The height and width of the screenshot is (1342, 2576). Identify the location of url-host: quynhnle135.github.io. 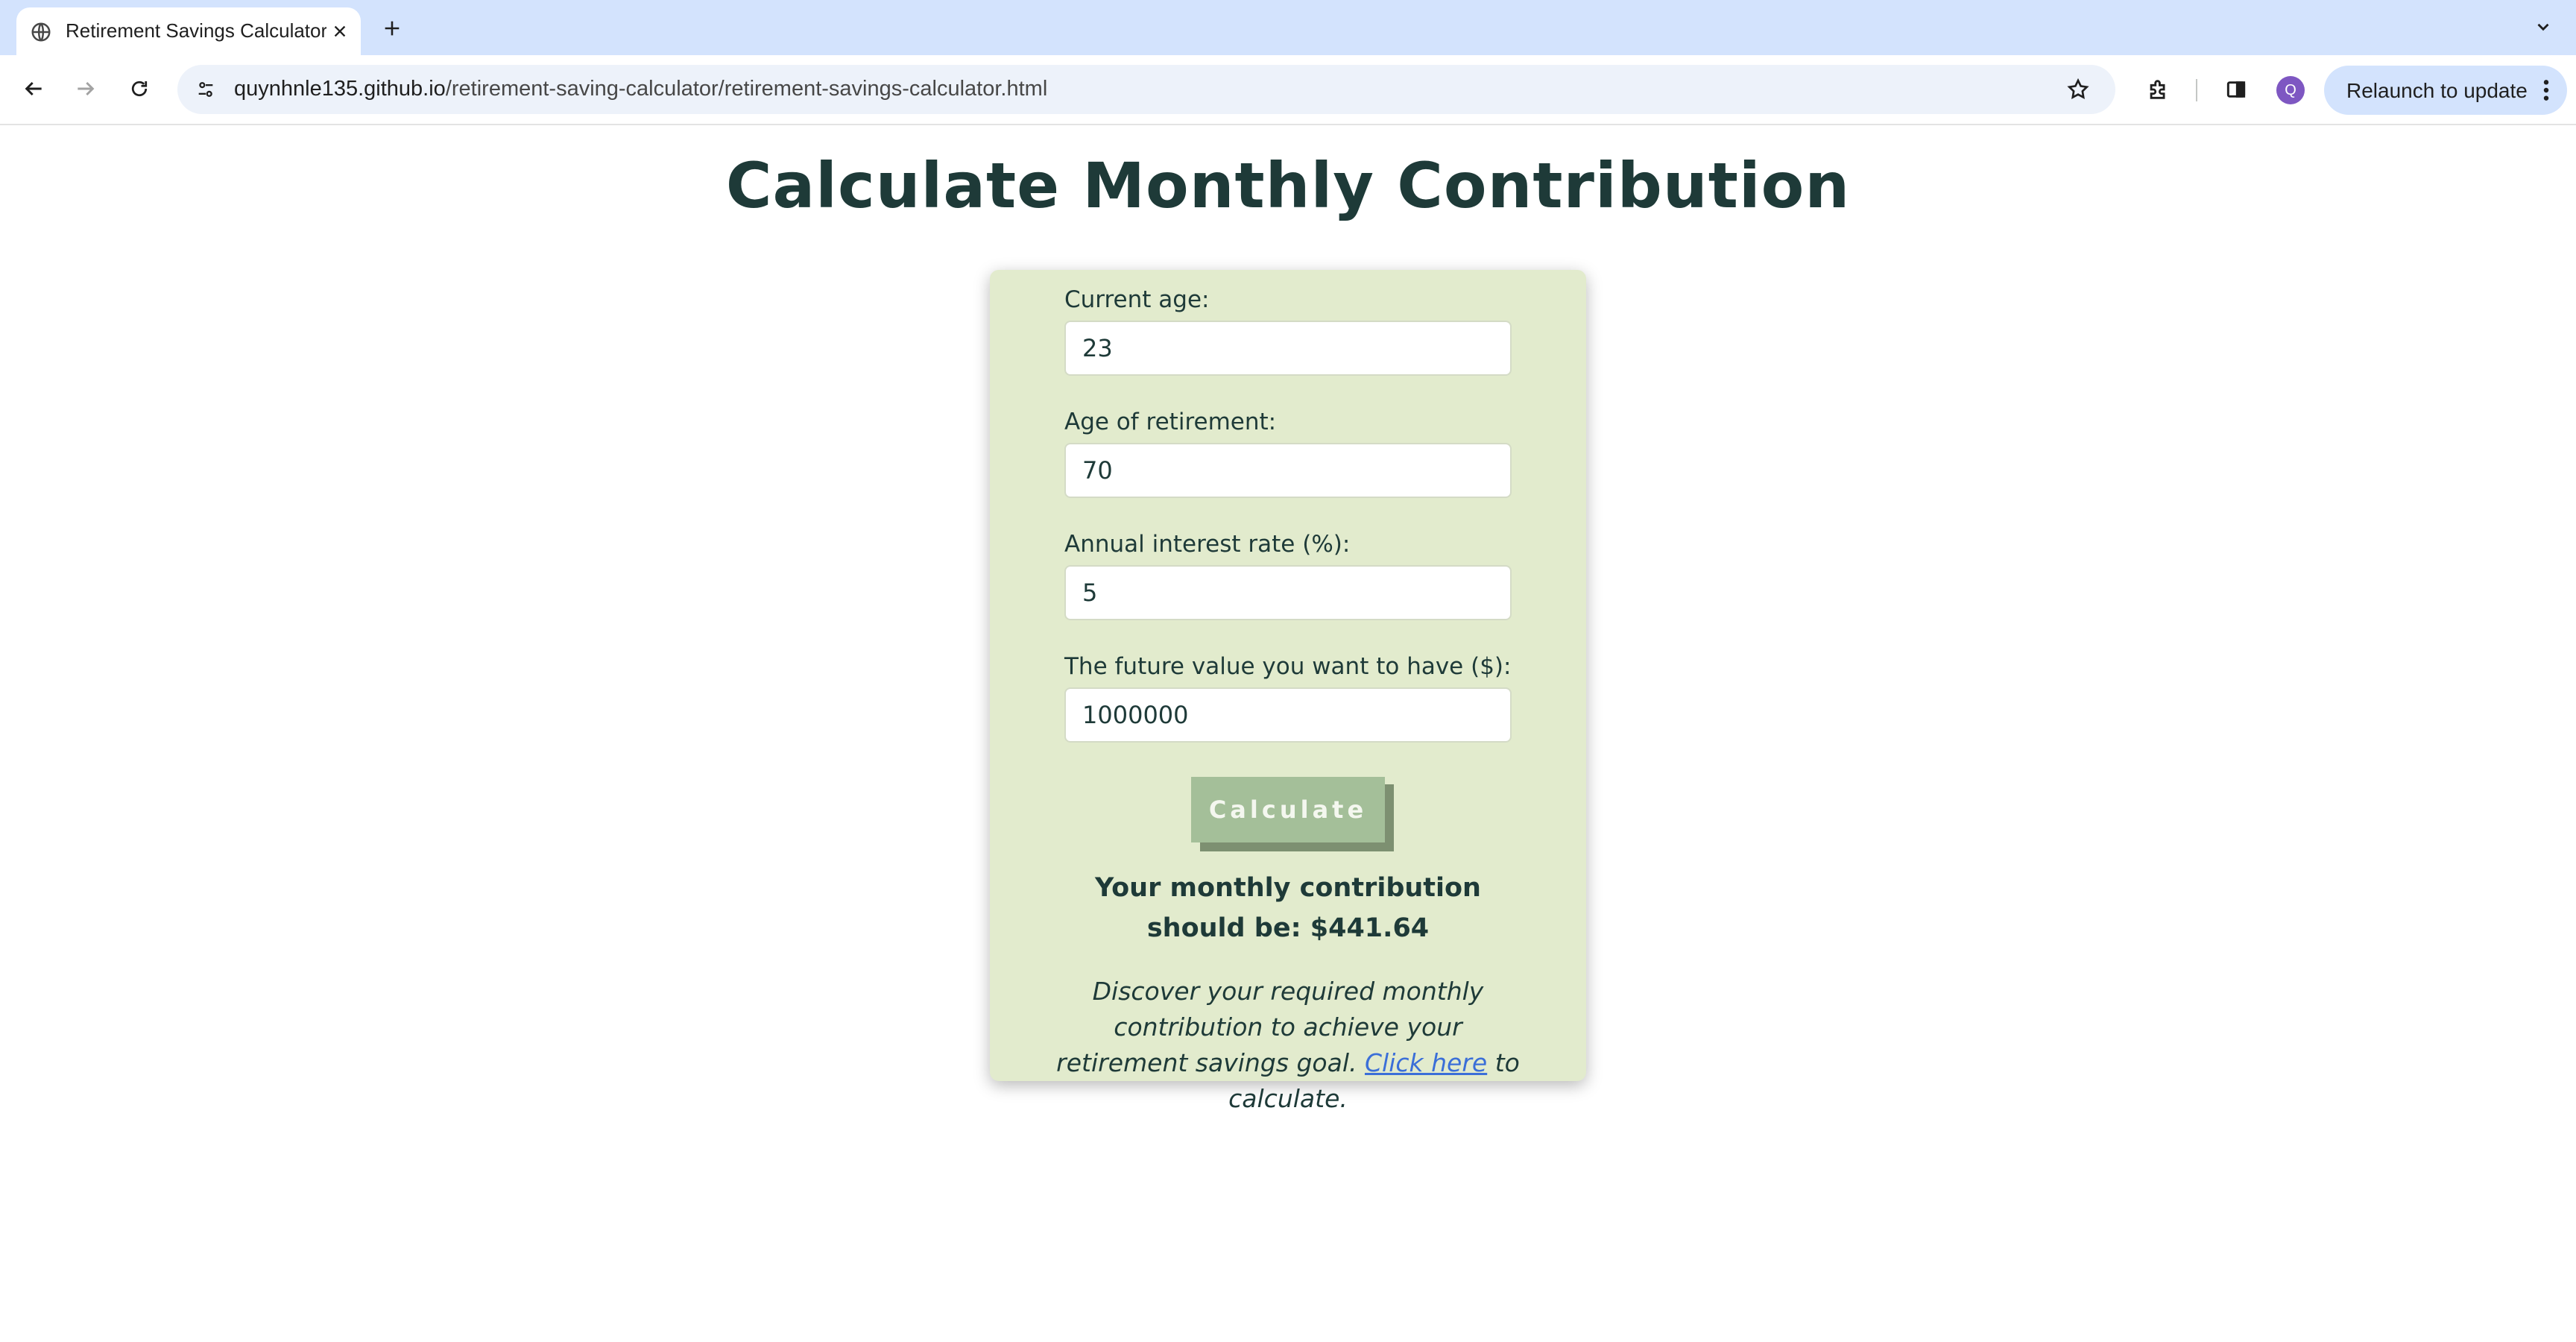
(340, 89).